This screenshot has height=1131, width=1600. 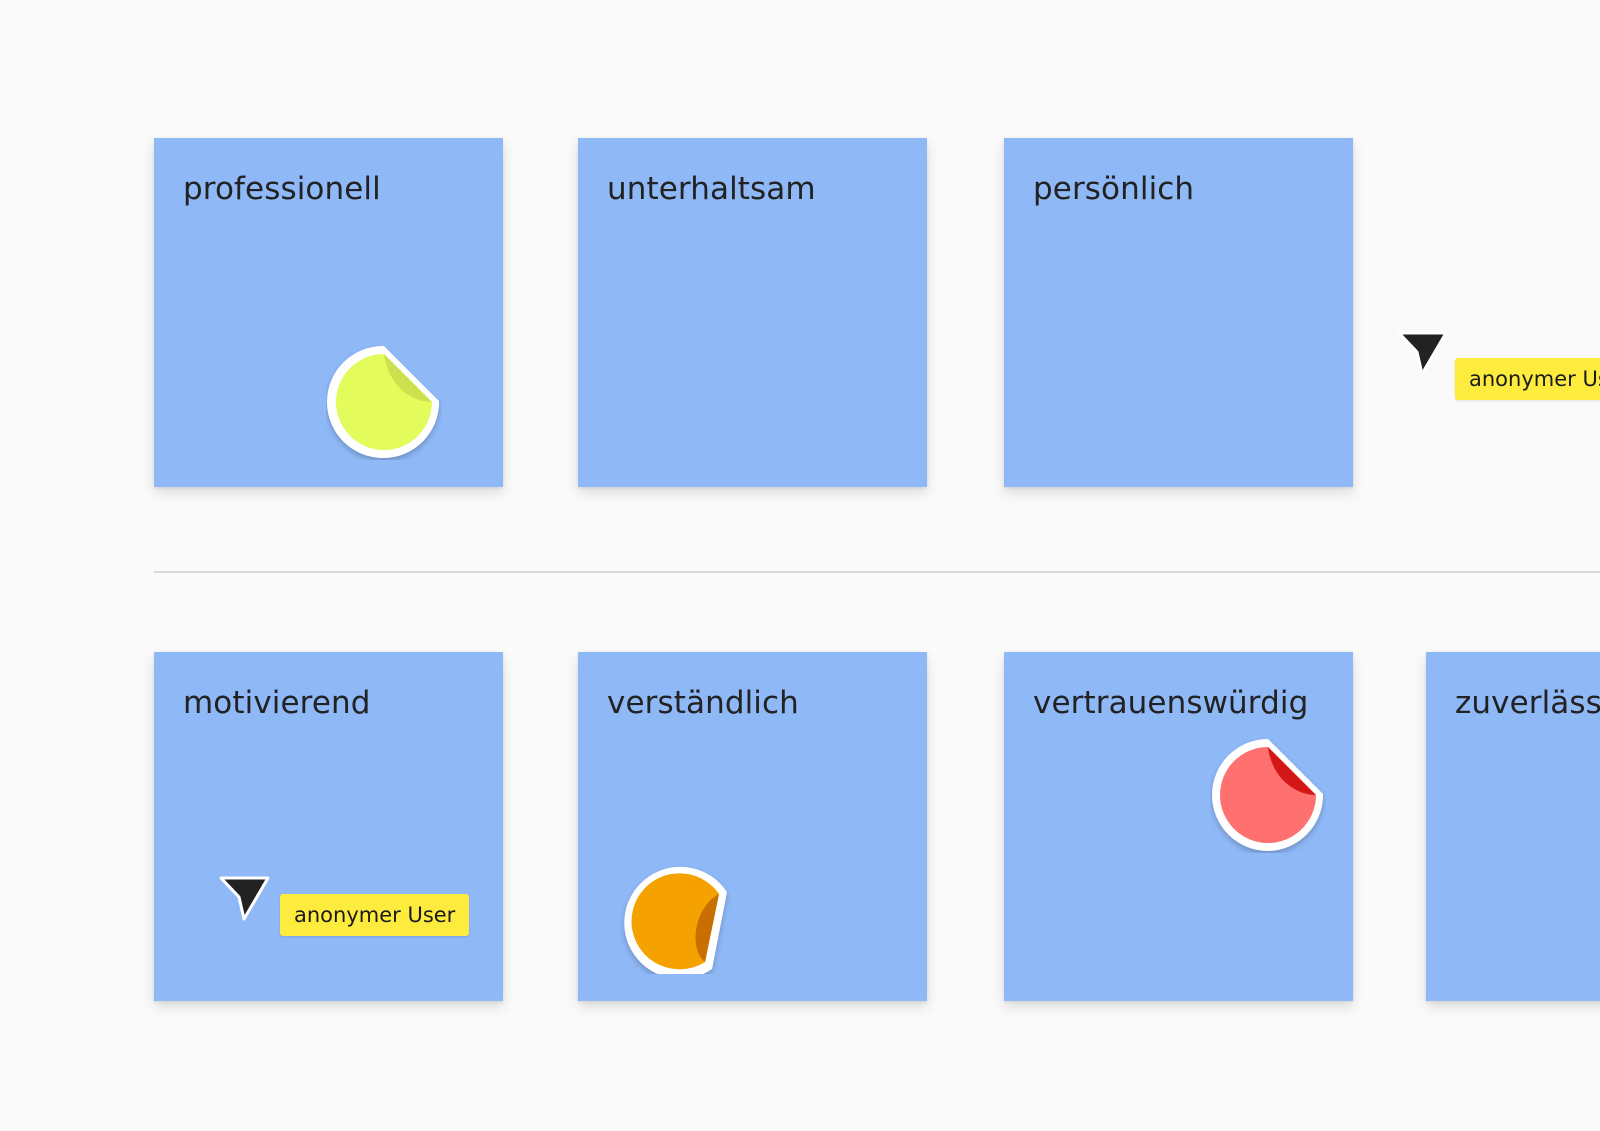 What do you see at coordinates (282, 189) in the screenshot?
I see `sticky-note-label: professionell` at bounding box center [282, 189].